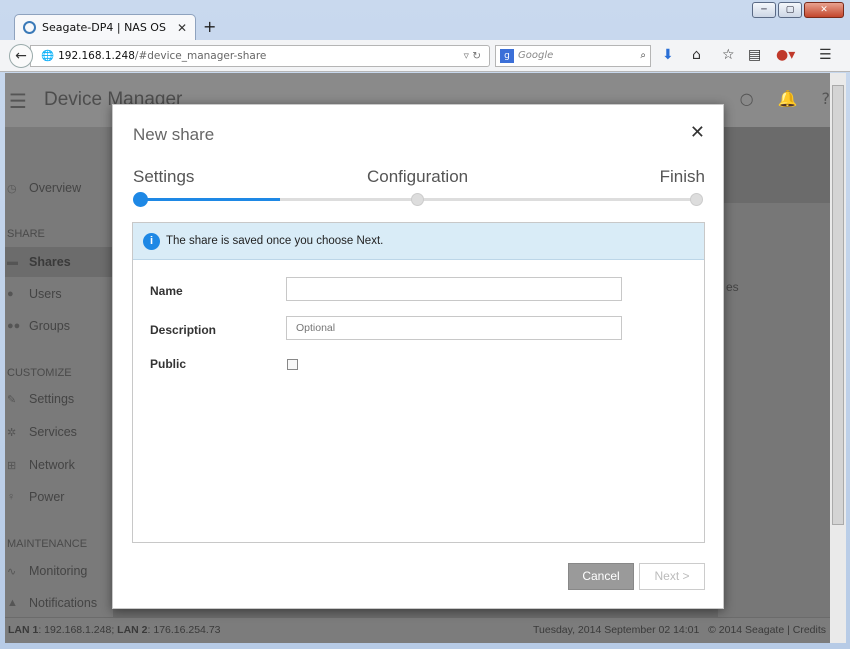  What do you see at coordinates (48, 56) in the screenshot?
I see `globe-icon: 🌐` at bounding box center [48, 56].